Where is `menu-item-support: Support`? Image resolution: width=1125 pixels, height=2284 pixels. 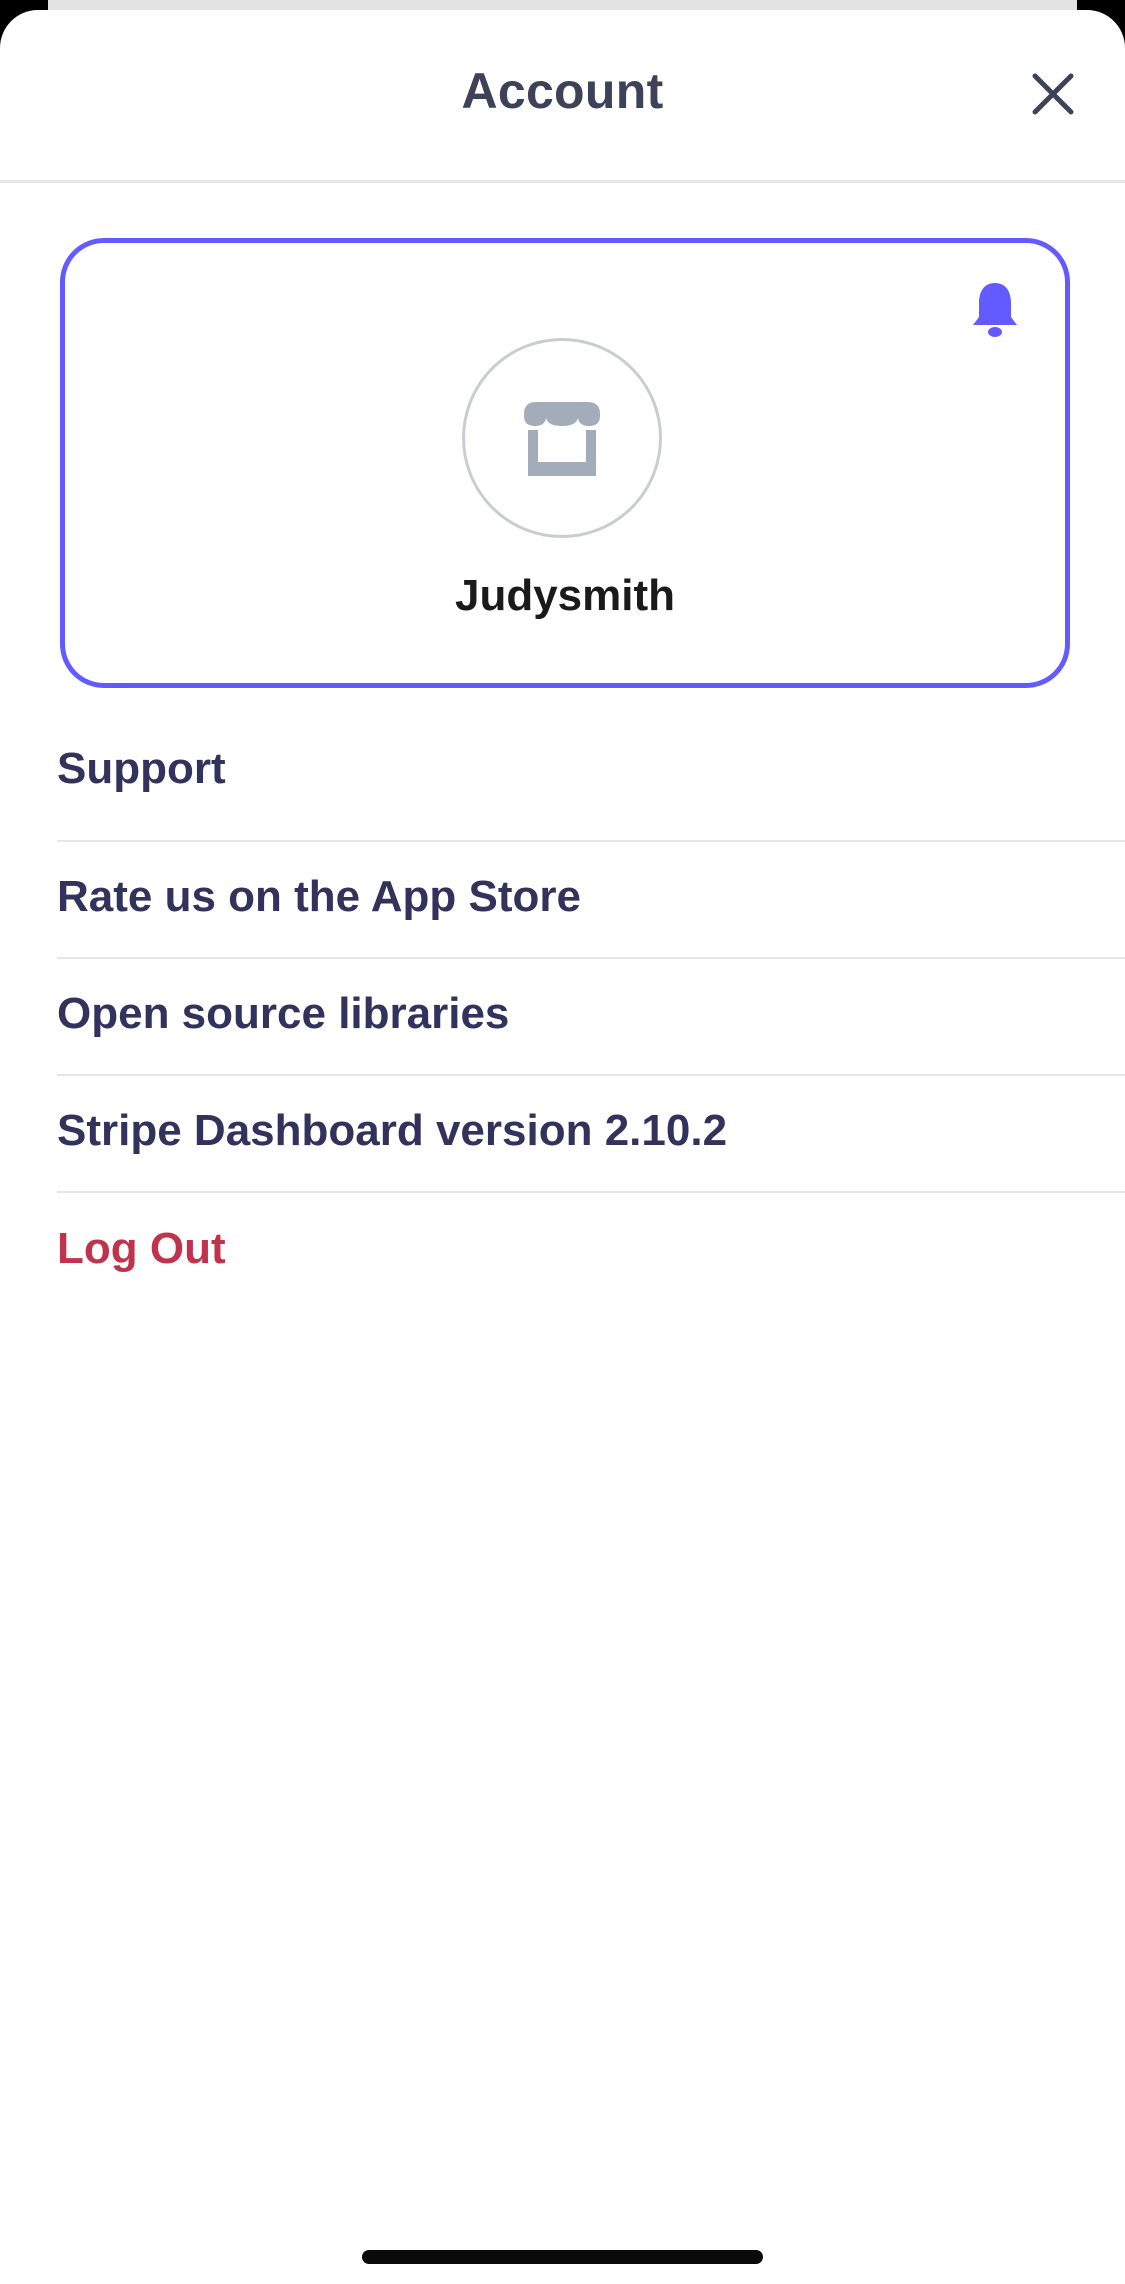 menu-item-support: Support is located at coordinates (591, 782).